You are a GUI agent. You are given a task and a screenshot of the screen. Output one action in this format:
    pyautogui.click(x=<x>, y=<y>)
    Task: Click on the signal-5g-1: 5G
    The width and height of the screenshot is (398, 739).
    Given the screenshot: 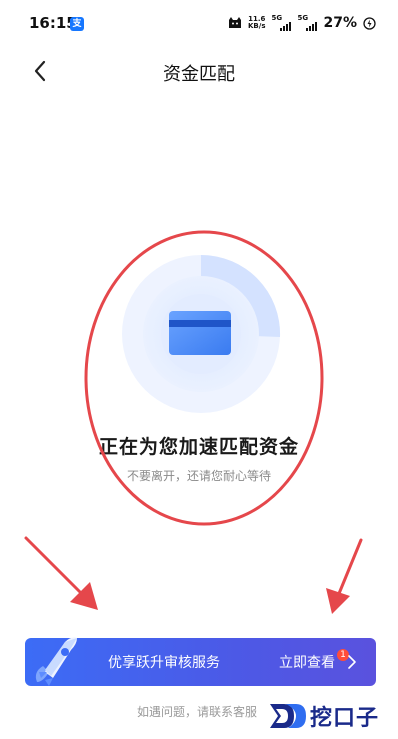 What is the action you would take?
    pyautogui.click(x=281, y=22)
    